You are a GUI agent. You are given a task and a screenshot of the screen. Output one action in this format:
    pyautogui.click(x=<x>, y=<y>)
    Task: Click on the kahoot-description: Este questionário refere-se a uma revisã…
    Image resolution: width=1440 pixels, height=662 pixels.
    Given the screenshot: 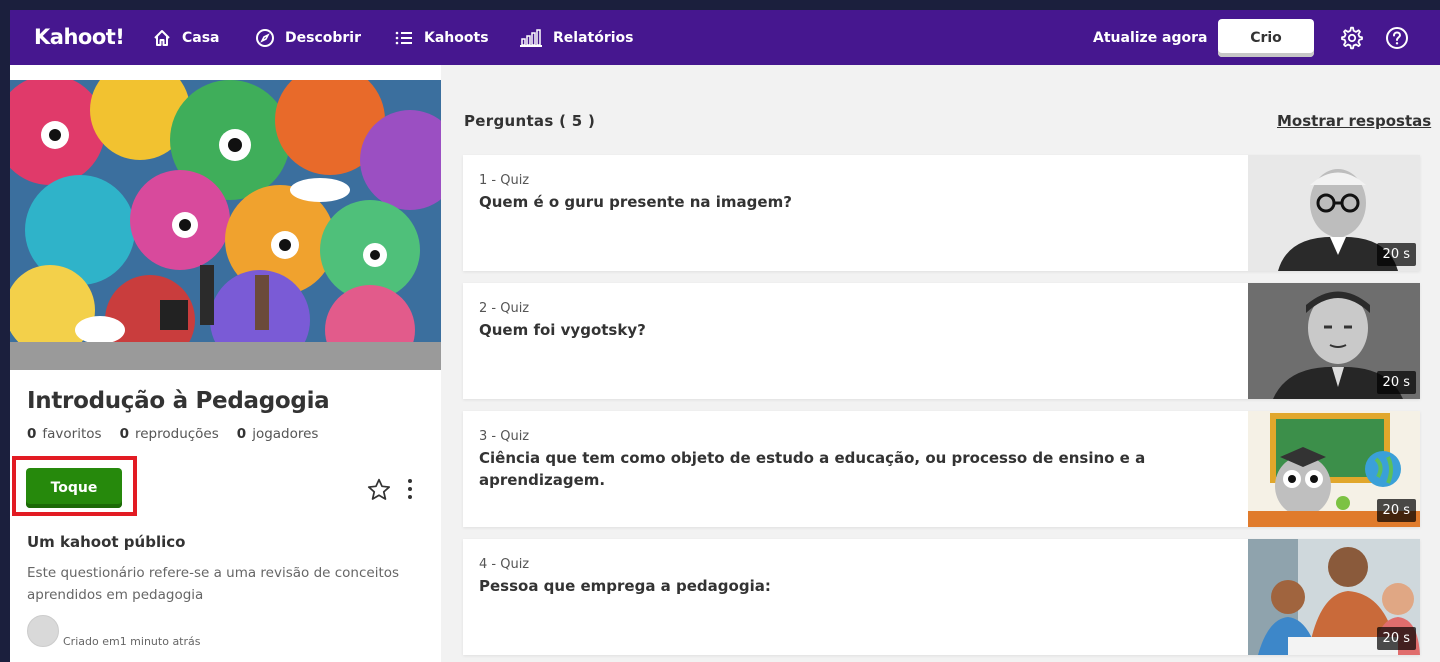 What is the action you would take?
    pyautogui.click(x=213, y=584)
    